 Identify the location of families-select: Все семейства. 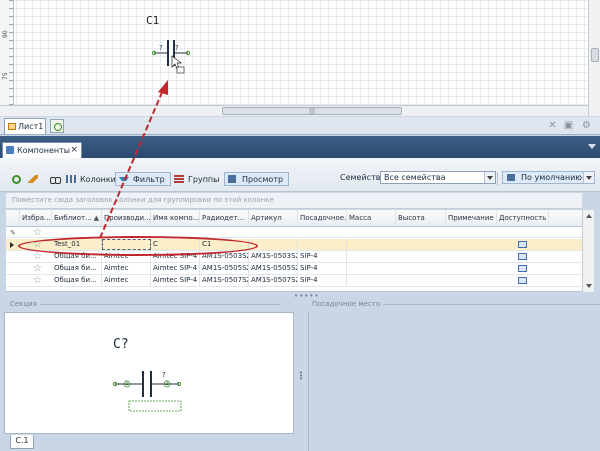
(438, 177).